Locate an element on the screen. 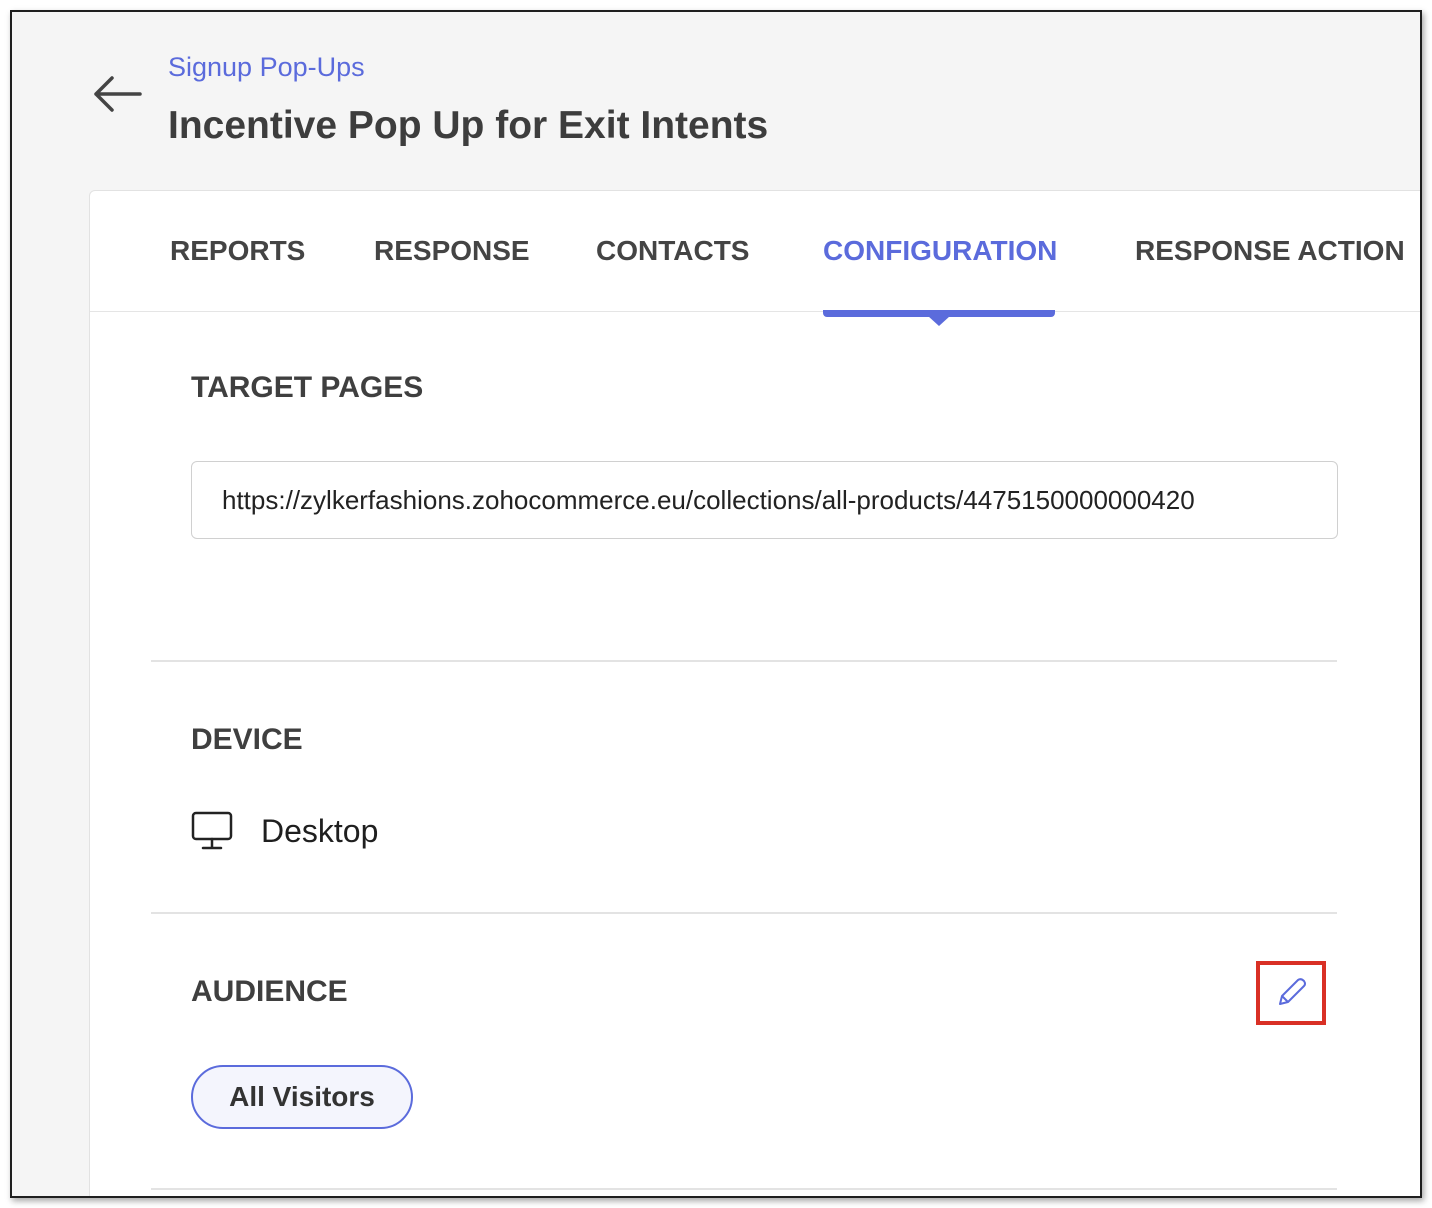 The width and height of the screenshot is (1432, 1208). audience-chip: All Visitors is located at coordinates (302, 1097).